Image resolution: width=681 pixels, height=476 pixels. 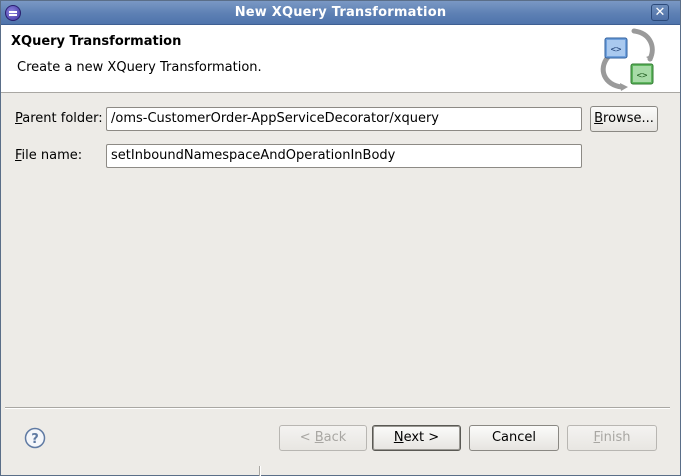 I want to click on resize-divider, so click(x=260, y=471).